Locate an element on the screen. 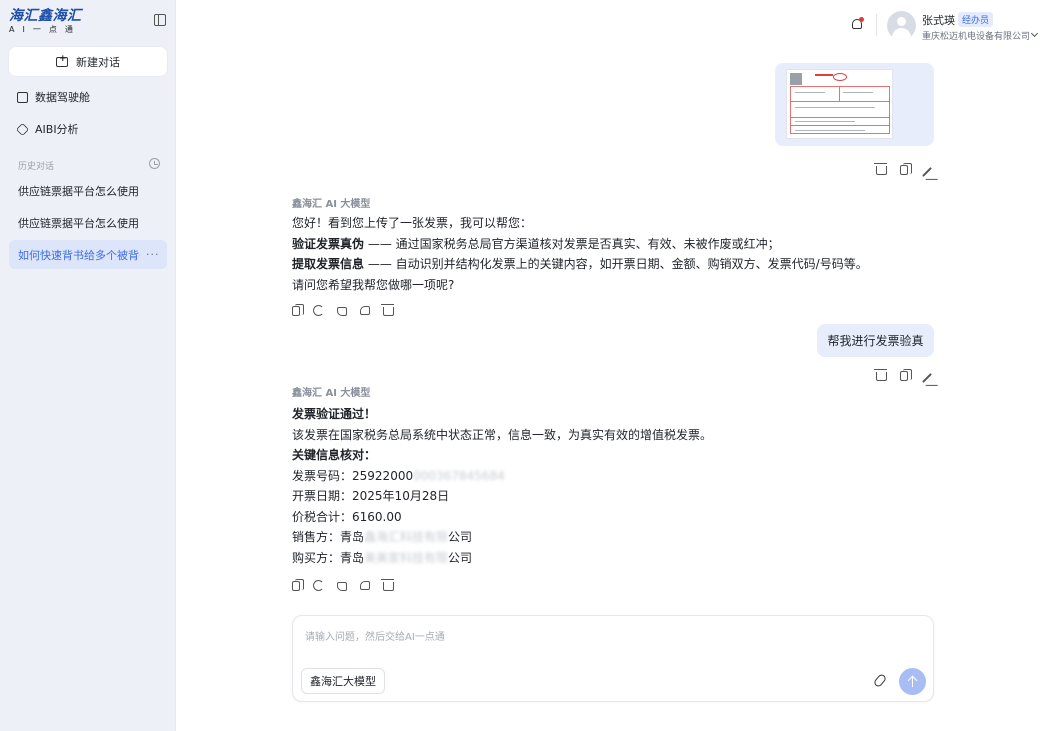 This screenshot has height=731, width=1051. sidebar-item-label: AIBI分析 is located at coordinates (57, 129).